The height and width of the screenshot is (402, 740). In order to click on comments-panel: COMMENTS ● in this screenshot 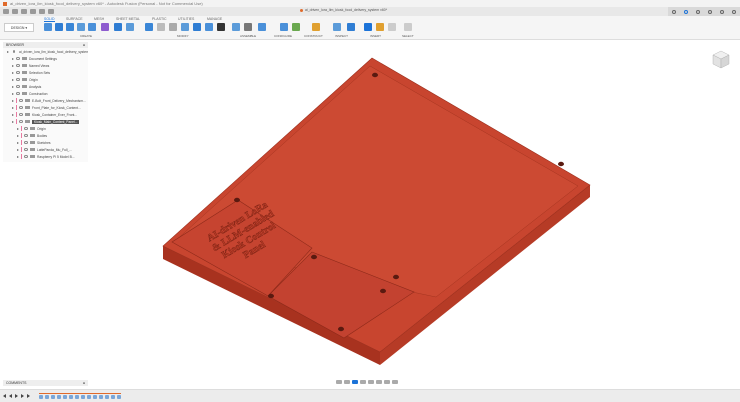, I will do `click(45, 383)`.